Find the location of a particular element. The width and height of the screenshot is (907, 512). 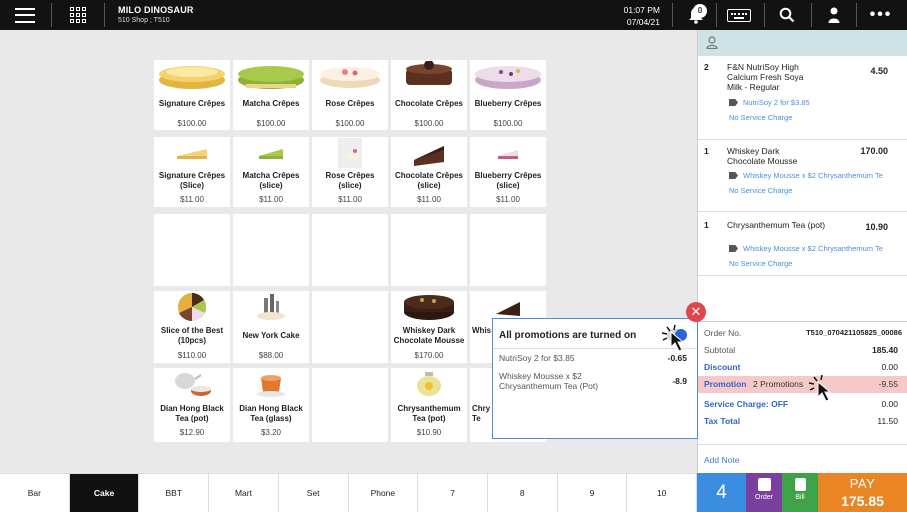

more-icon: ••• is located at coordinates (881, 15).